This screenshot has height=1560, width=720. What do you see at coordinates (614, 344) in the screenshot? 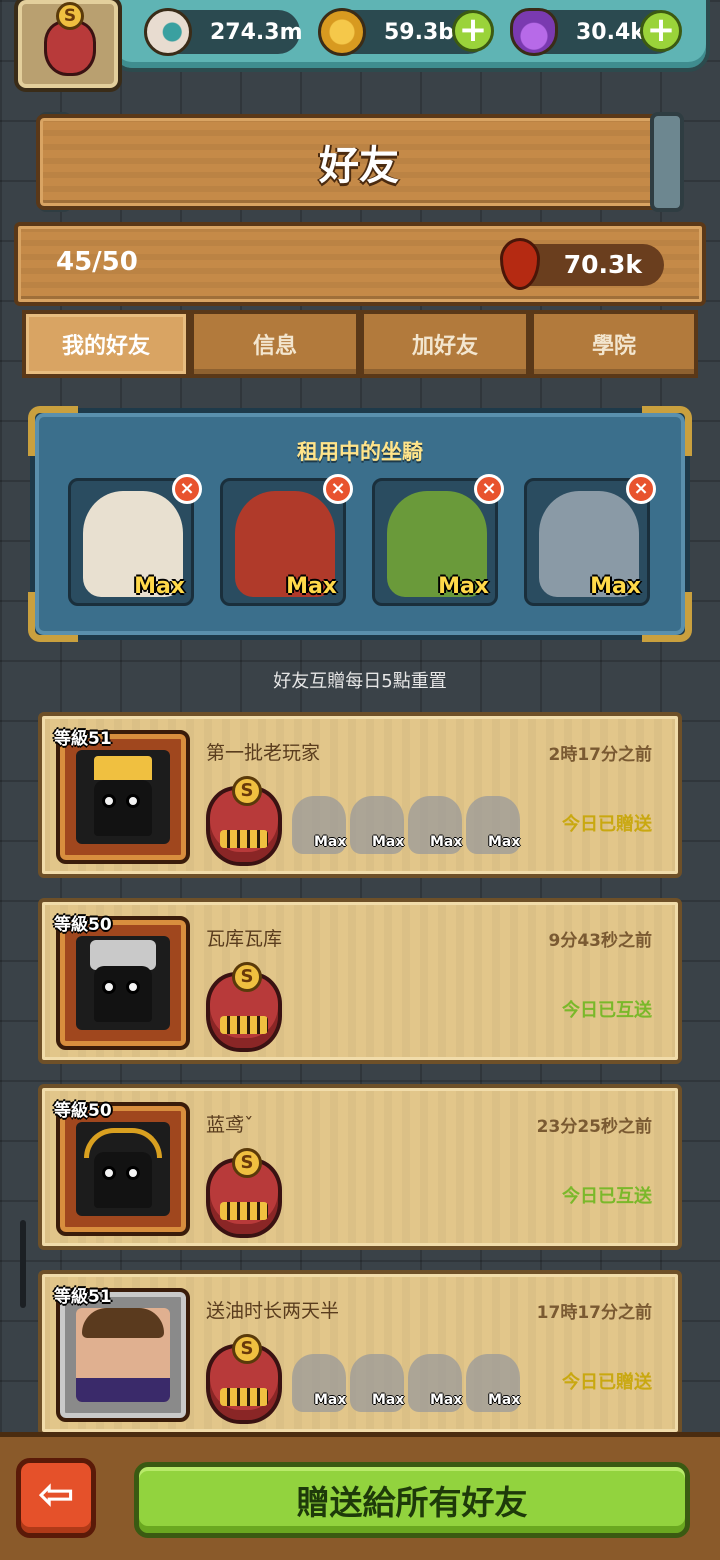
I see `tab-academy: 學院` at bounding box center [614, 344].